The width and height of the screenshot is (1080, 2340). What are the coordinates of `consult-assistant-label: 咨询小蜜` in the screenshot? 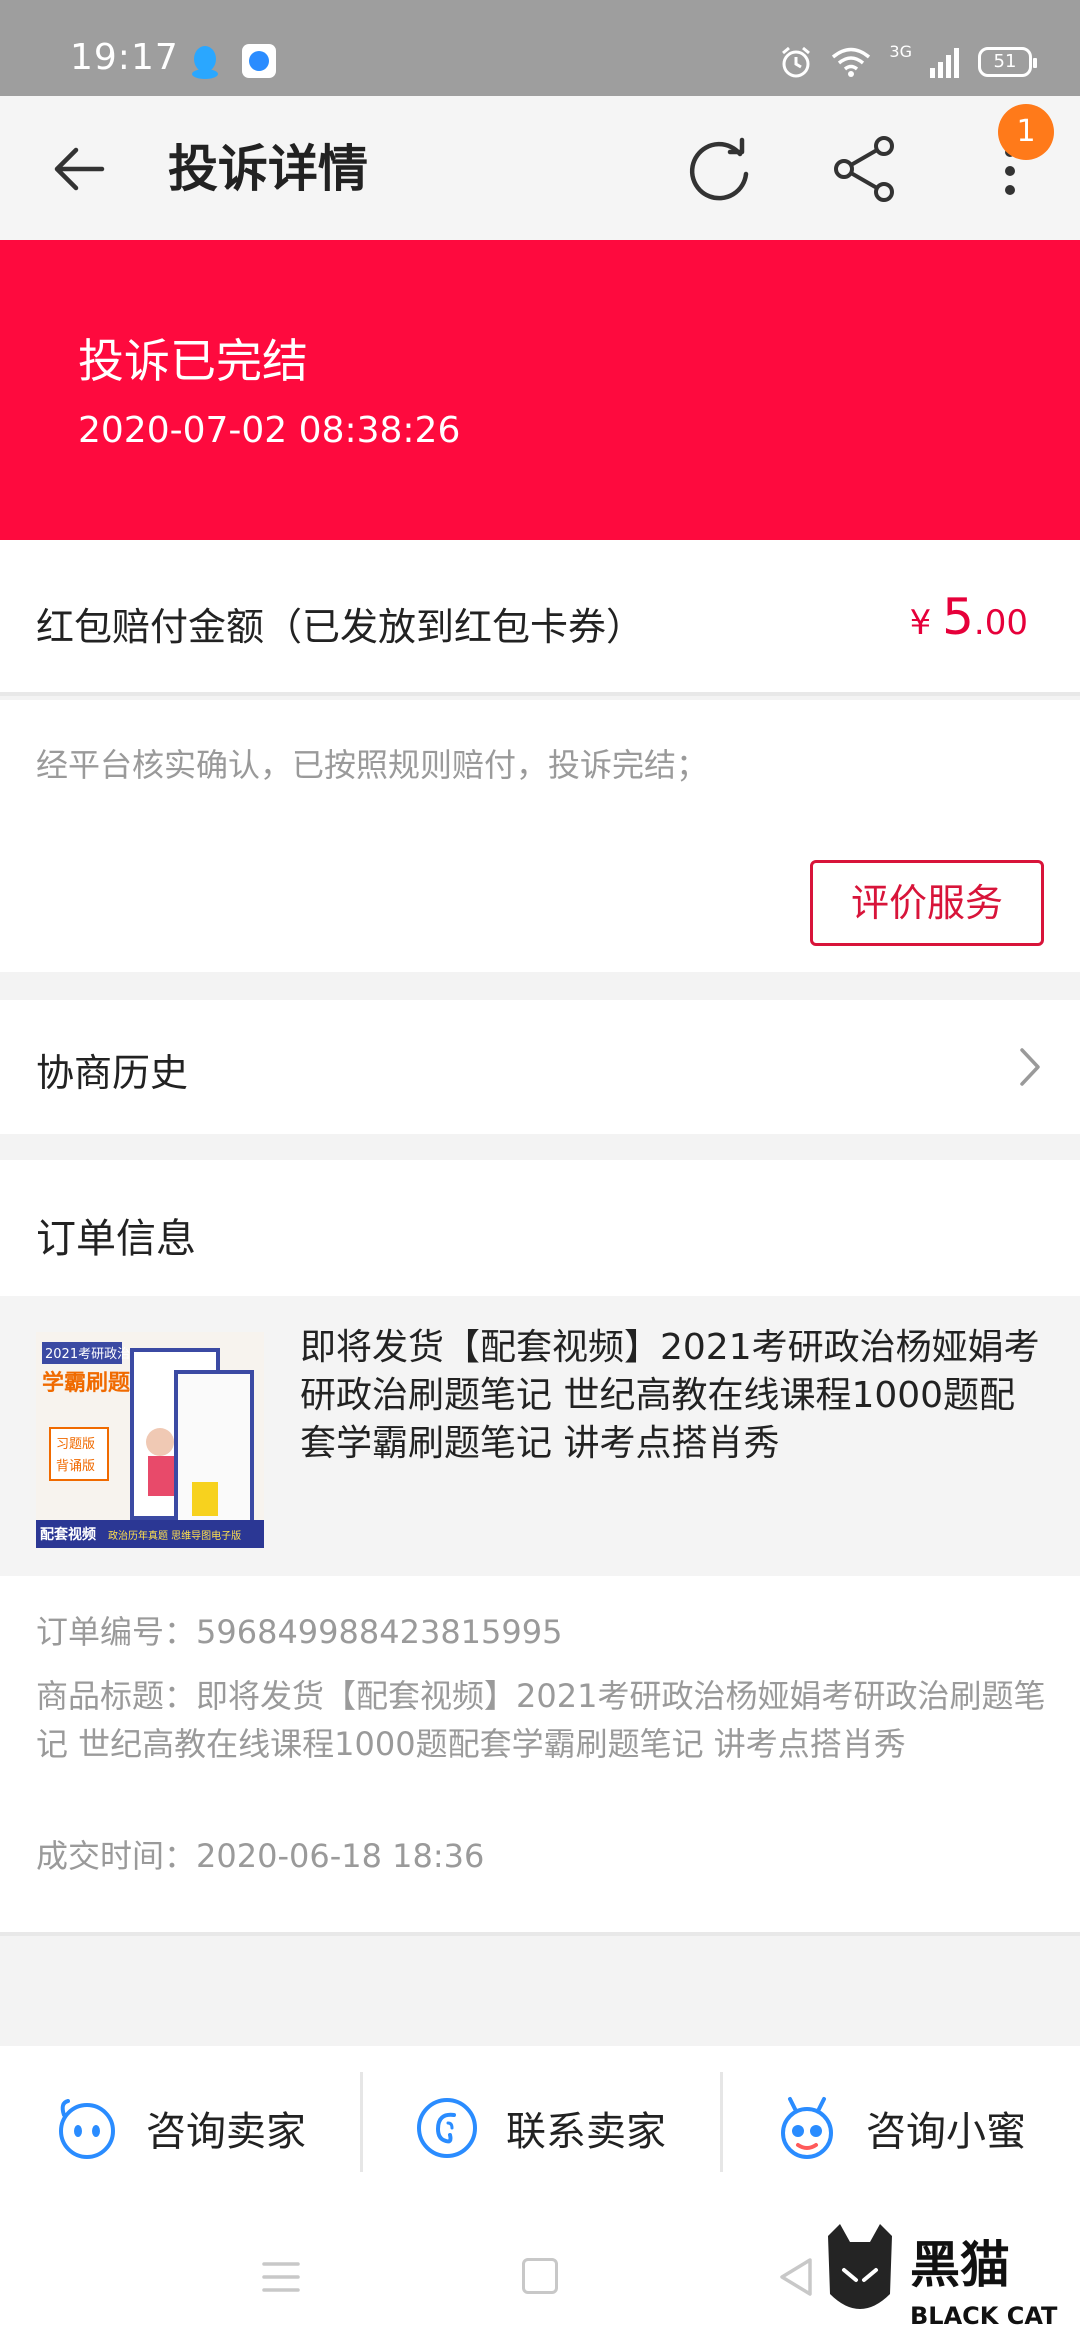 It's located at (946, 2132).